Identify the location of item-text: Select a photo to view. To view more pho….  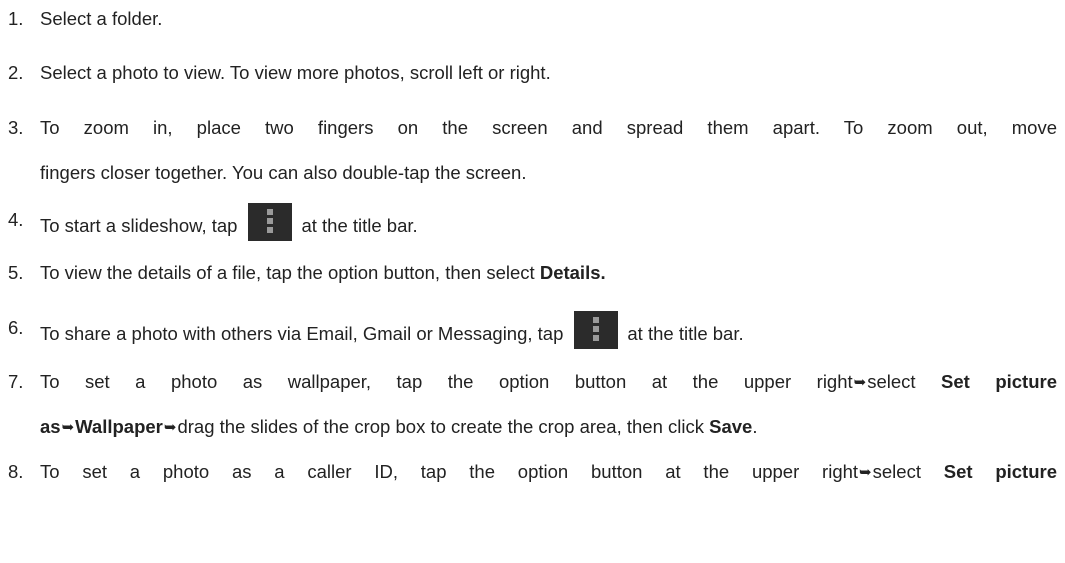
(295, 72).